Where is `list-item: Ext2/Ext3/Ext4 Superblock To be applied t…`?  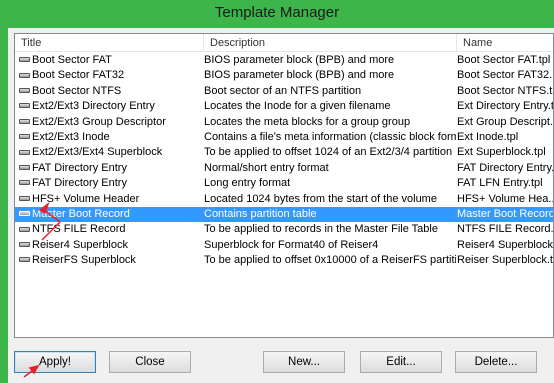
list-item: Ext2/Ext3/Ext4 Superblock To be applied t… is located at coordinates (284, 152).